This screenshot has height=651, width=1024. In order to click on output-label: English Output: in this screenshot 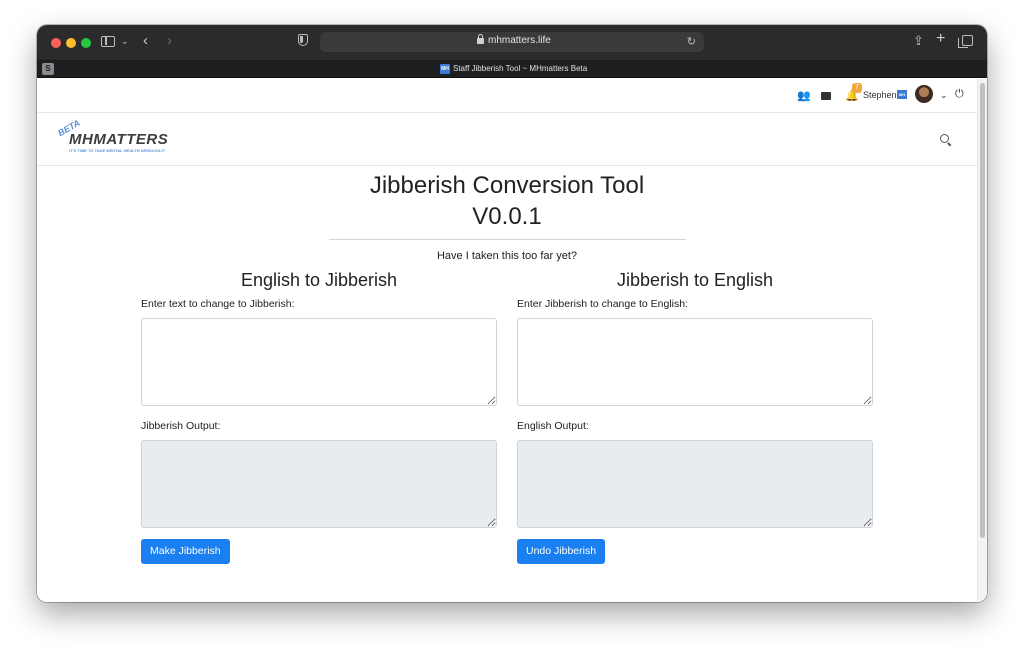, I will do `click(553, 426)`.